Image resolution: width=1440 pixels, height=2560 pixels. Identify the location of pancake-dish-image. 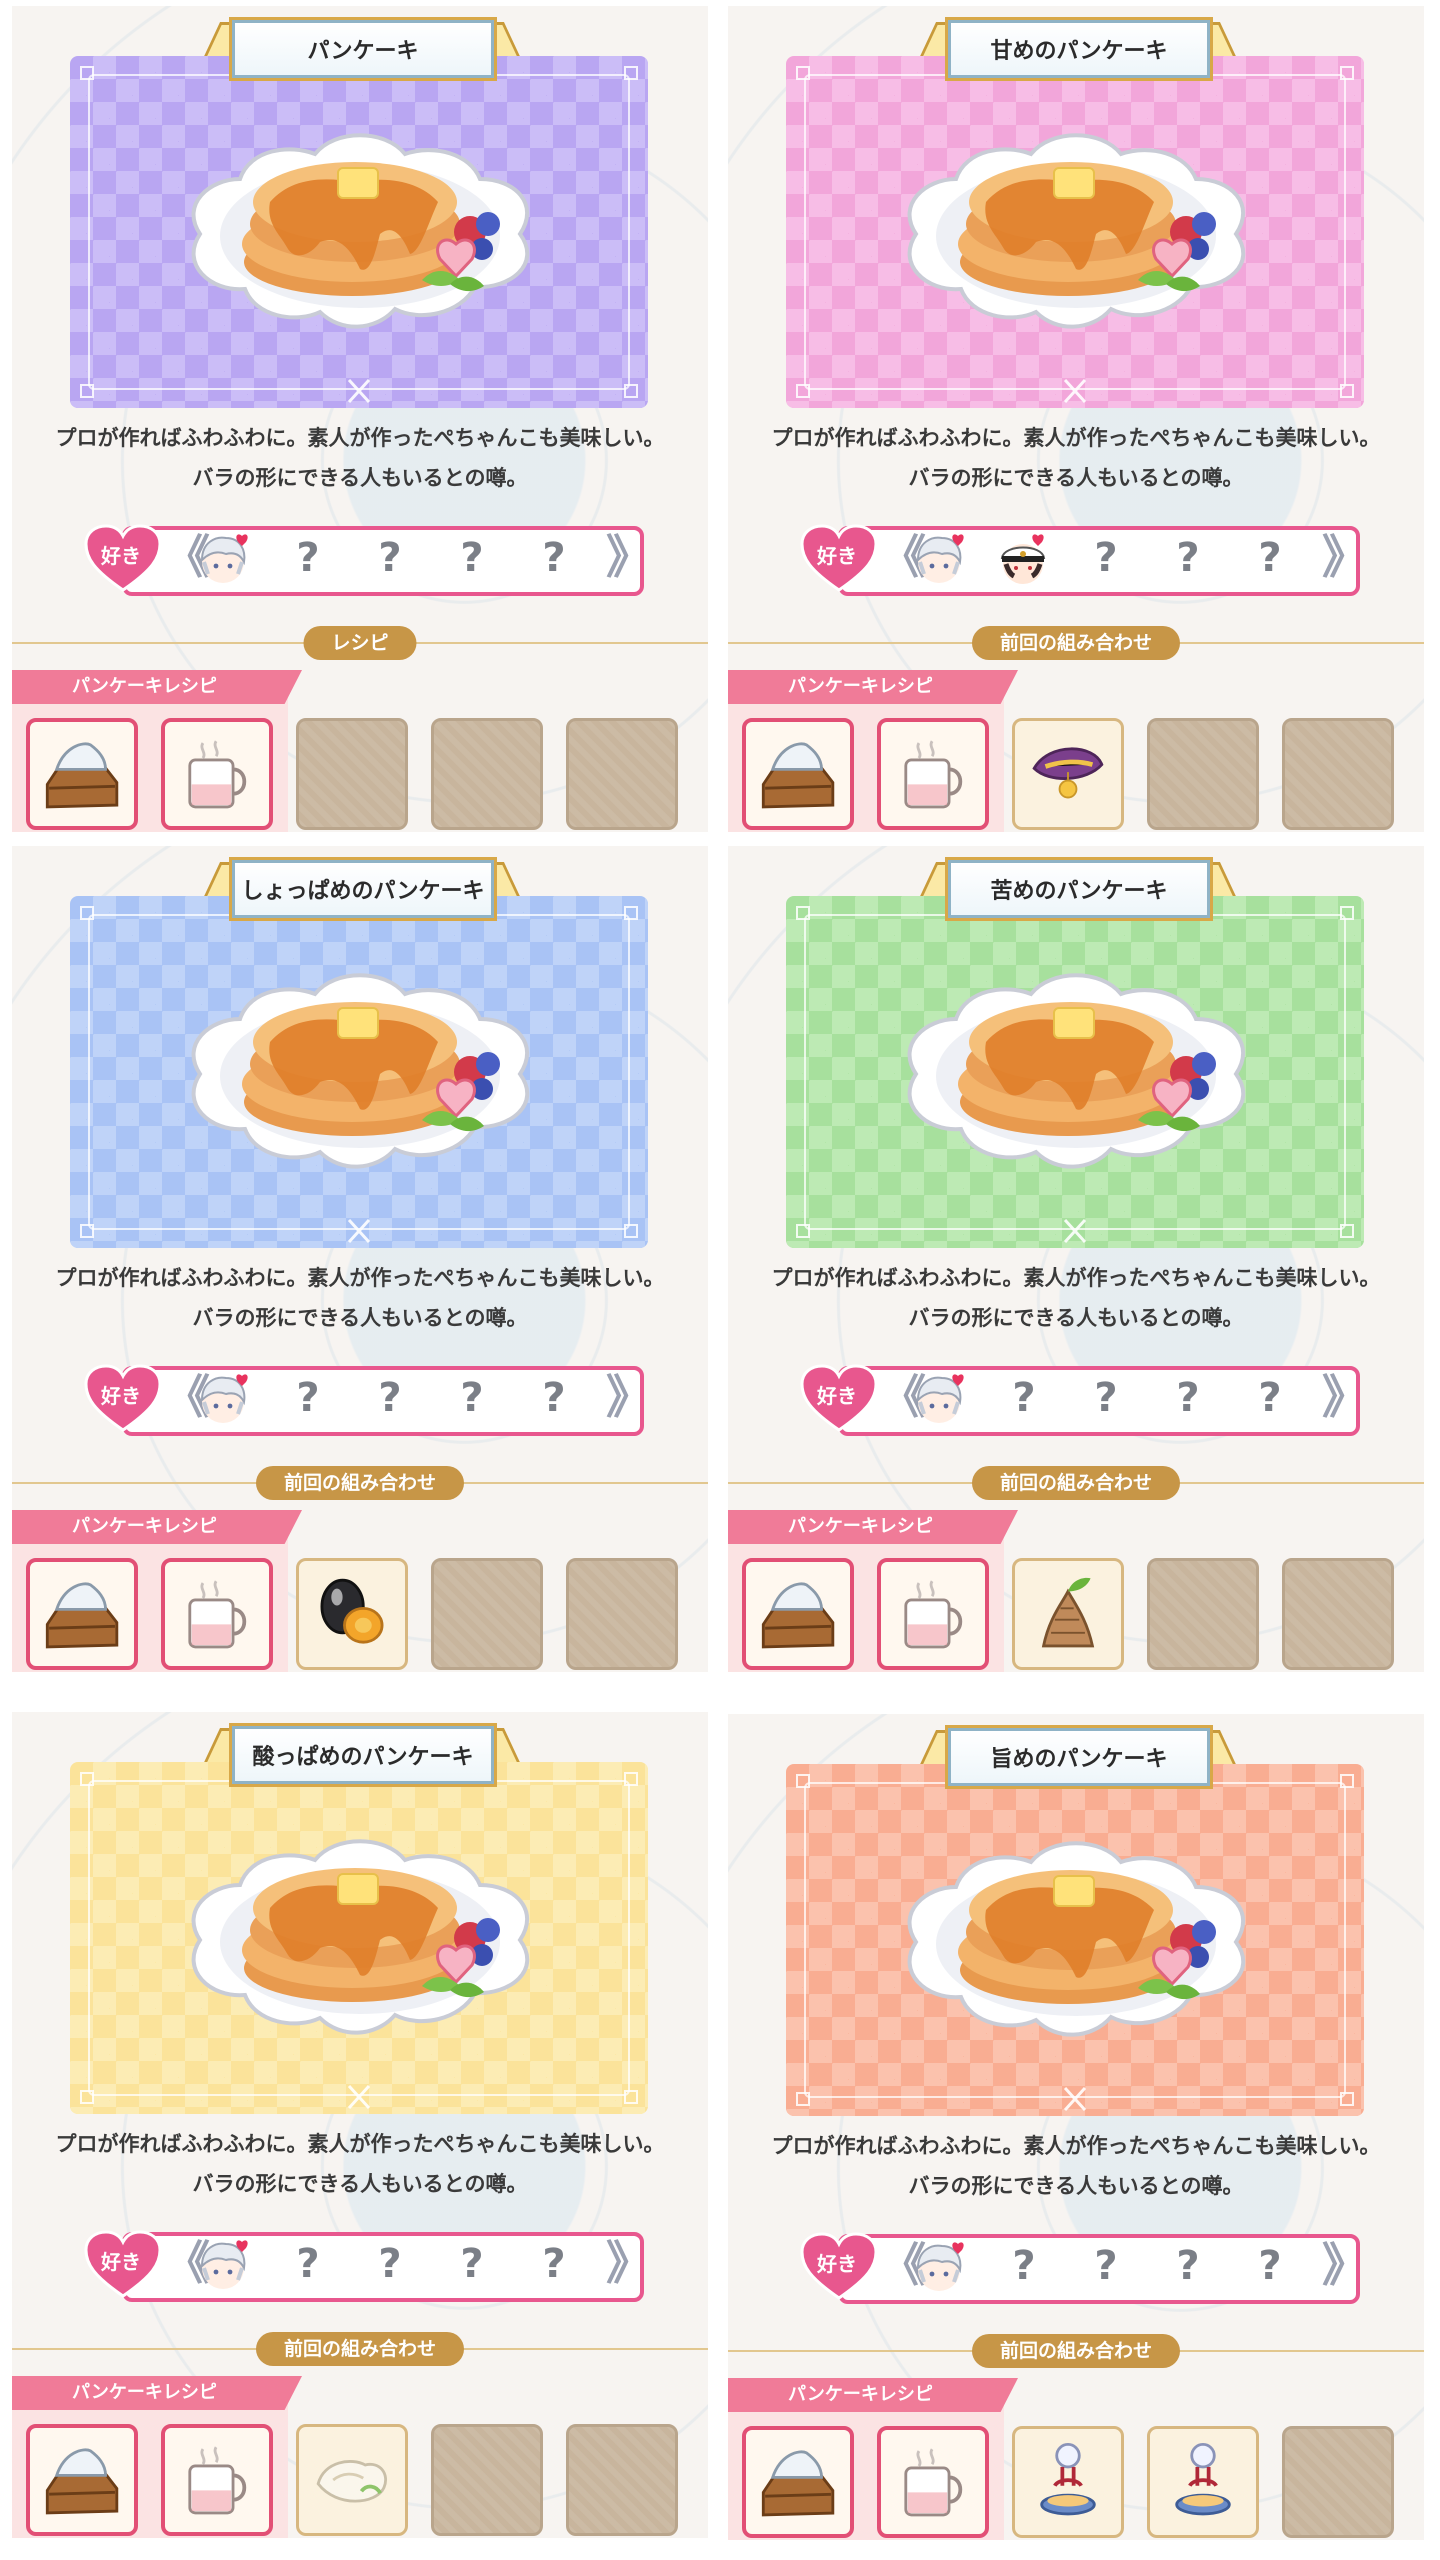
(360, 1937).